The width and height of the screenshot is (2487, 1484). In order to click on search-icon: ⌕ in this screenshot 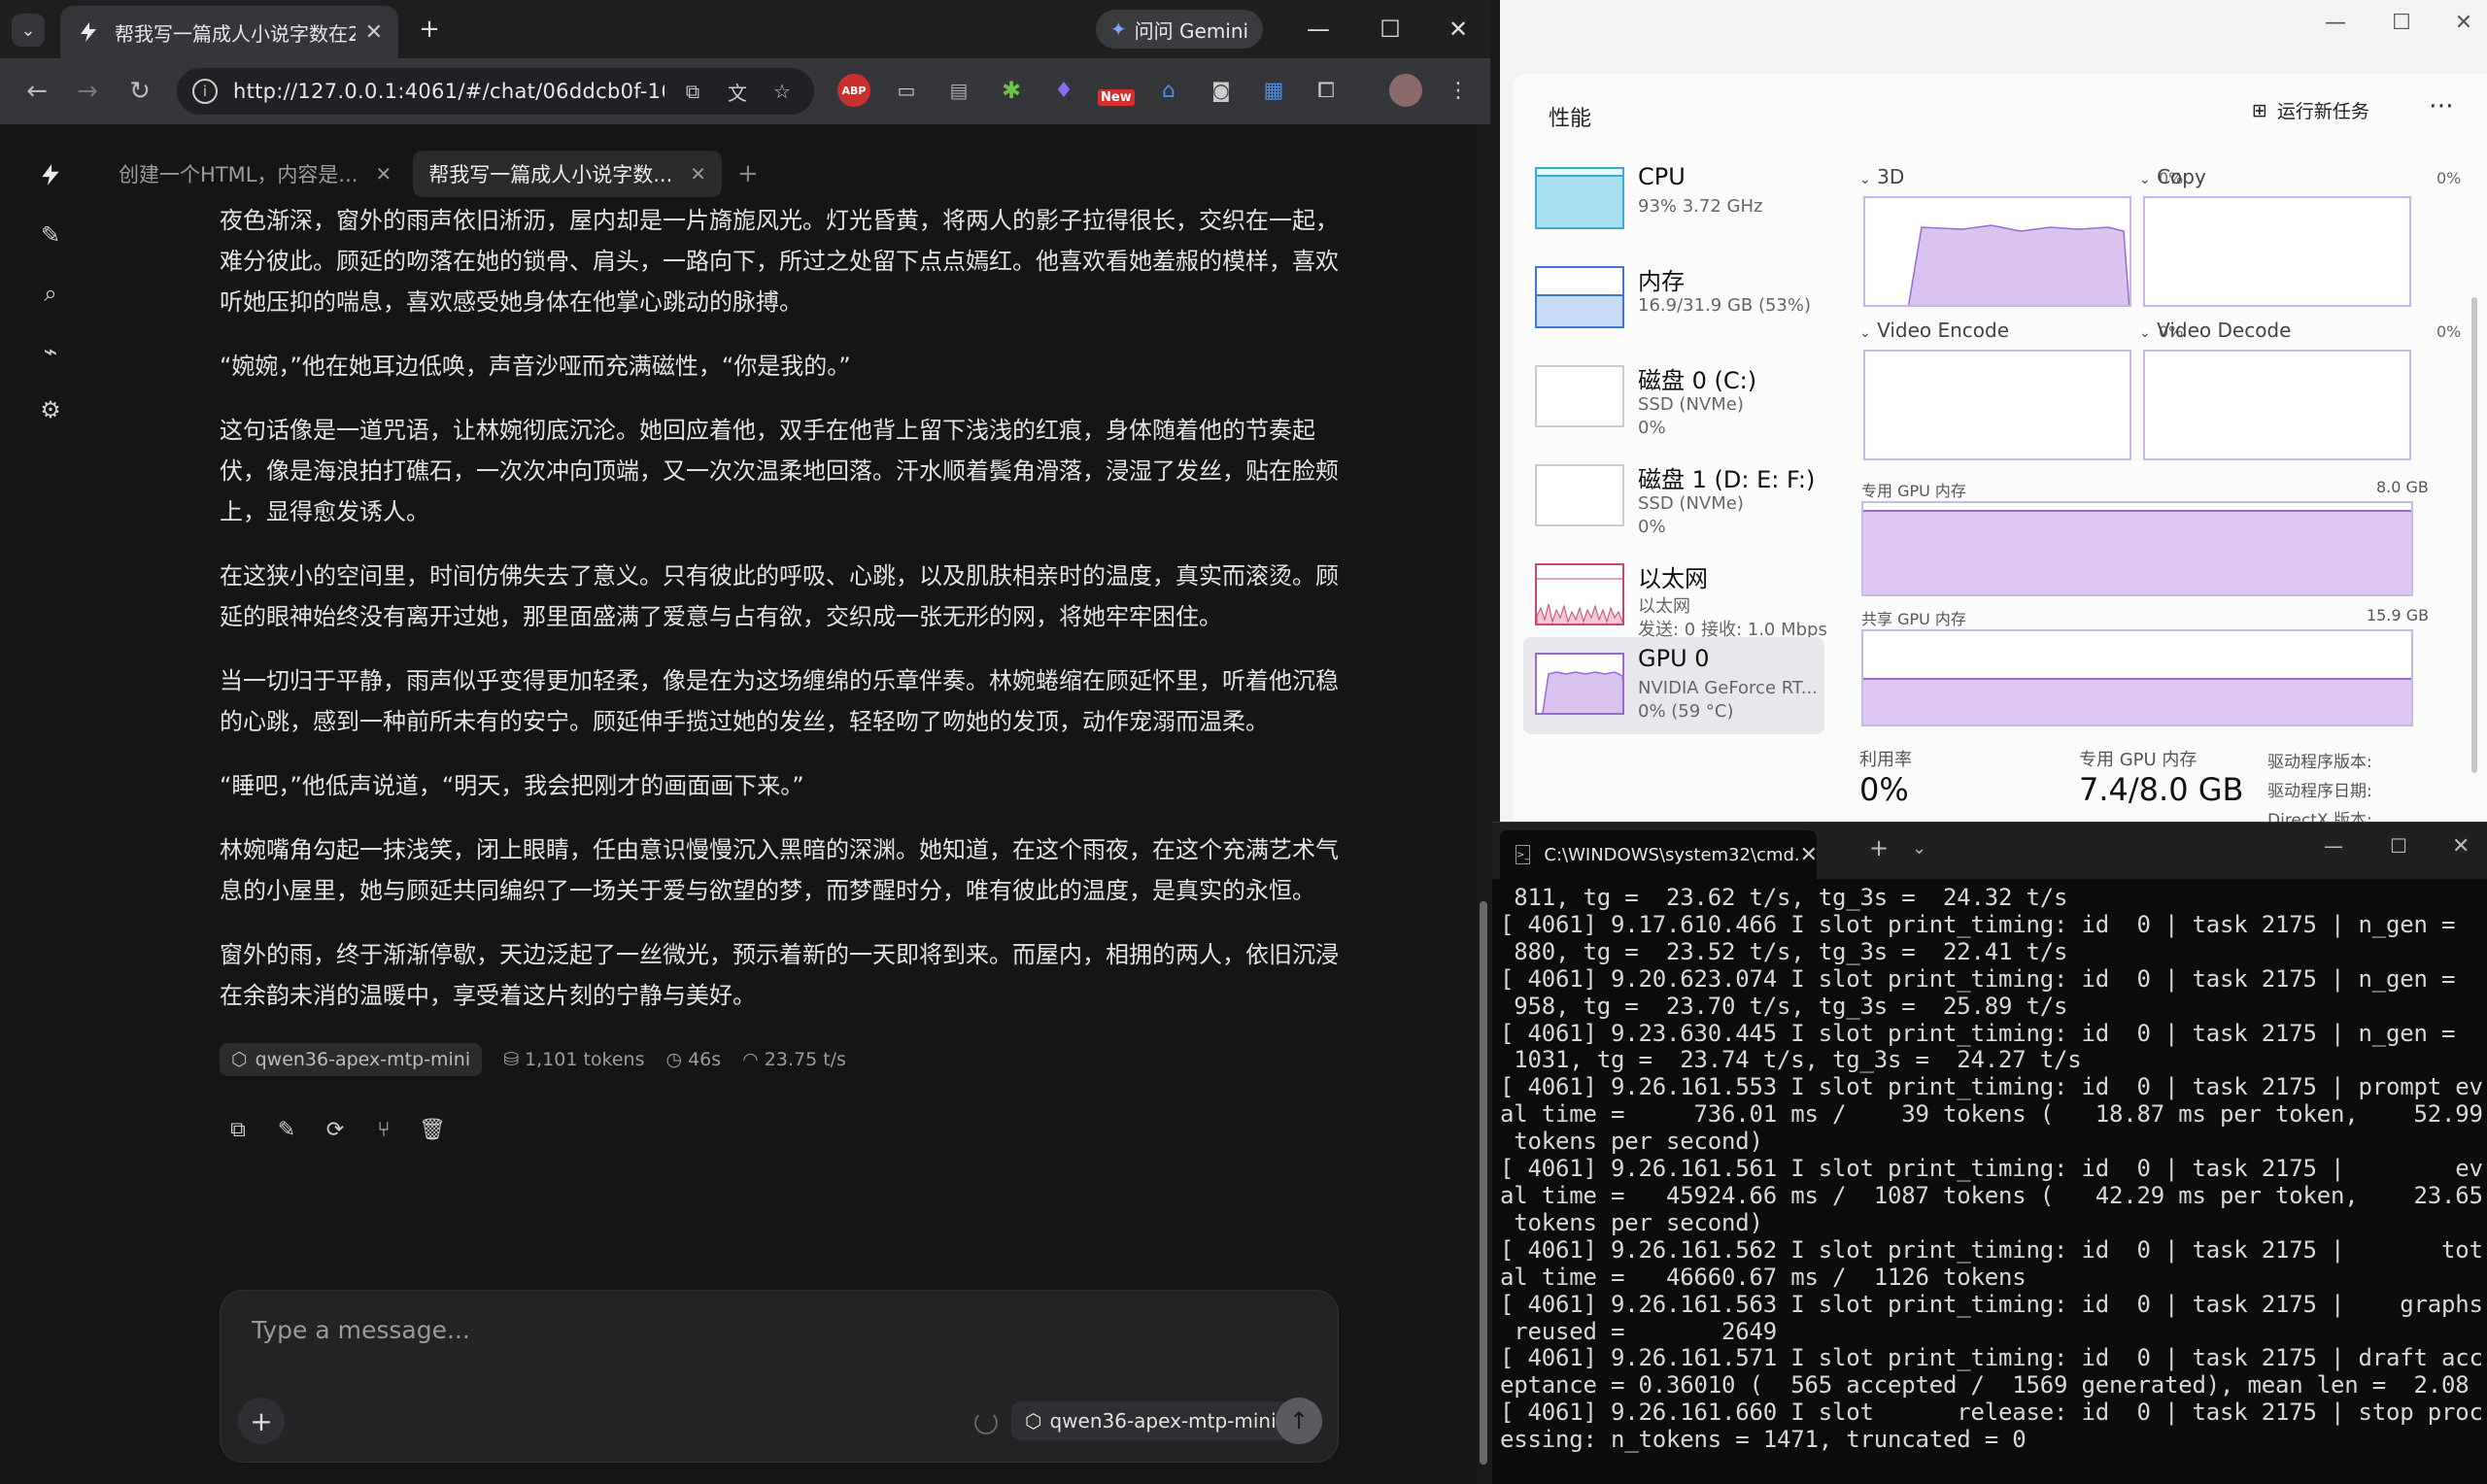, I will do `click(50, 293)`.